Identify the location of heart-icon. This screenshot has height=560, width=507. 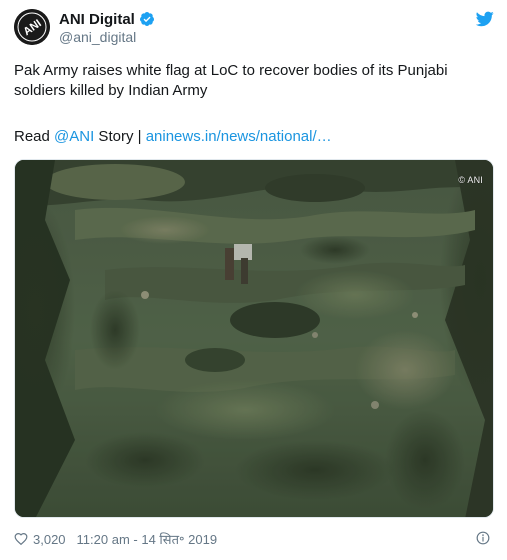
(21, 539).